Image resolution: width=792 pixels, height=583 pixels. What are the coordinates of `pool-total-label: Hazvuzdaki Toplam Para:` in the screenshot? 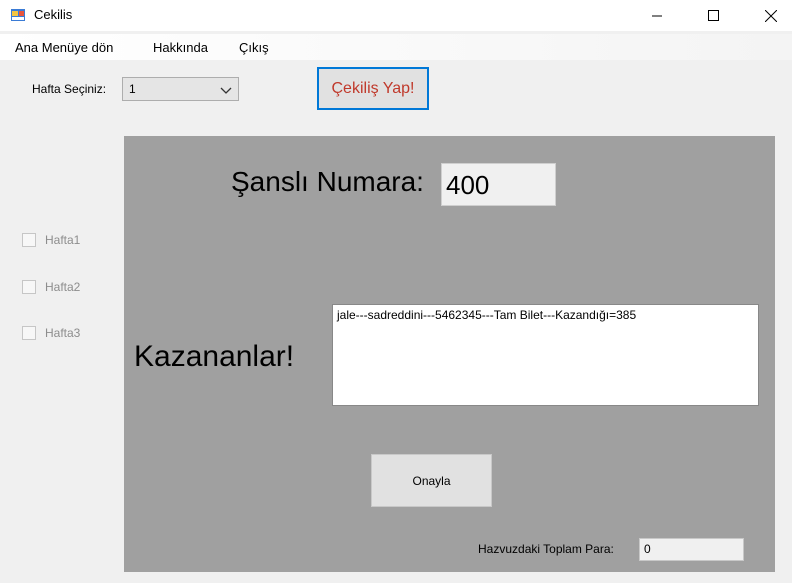 It's located at (546, 549).